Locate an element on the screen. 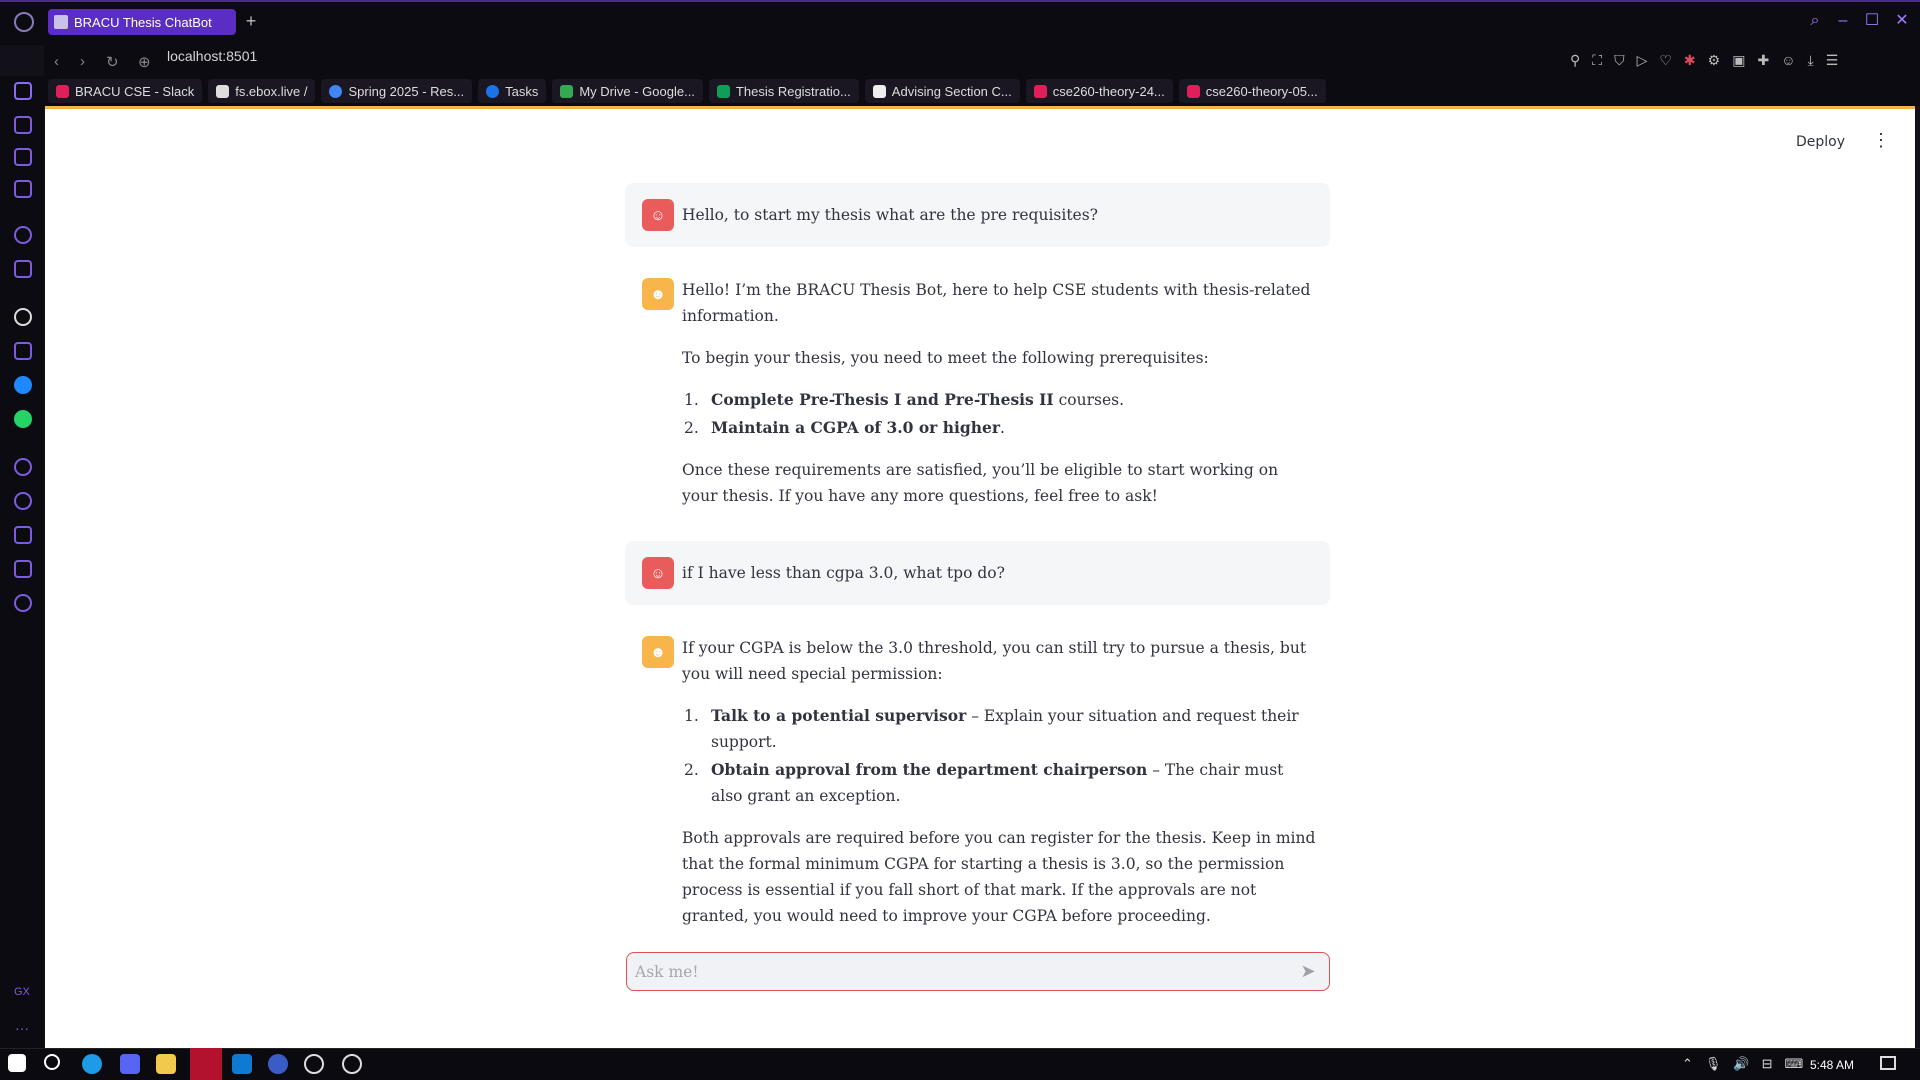 The image size is (1920, 1080). more-icon: ··· is located at coordinates (22, 1028).